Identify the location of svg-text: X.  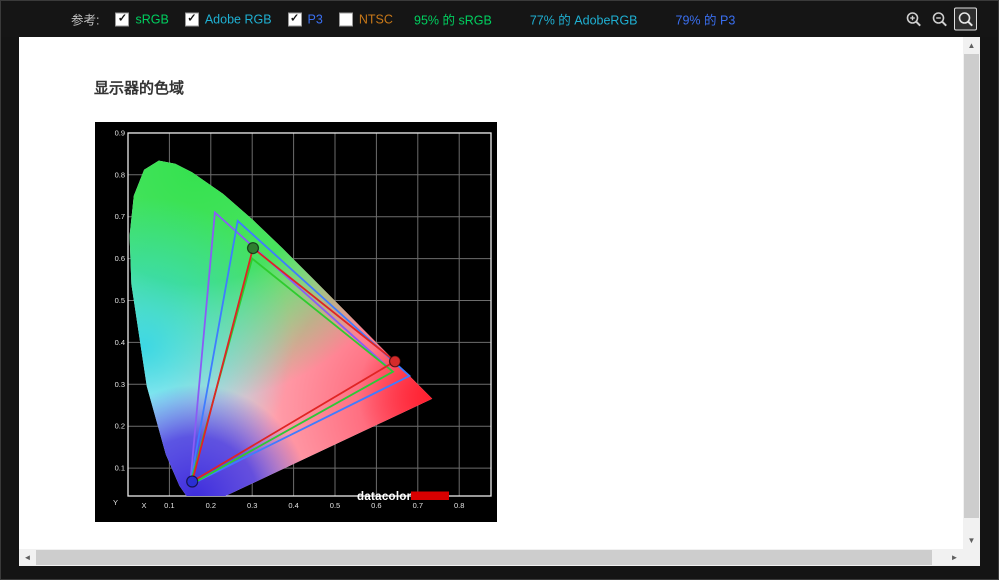
(143, 505).